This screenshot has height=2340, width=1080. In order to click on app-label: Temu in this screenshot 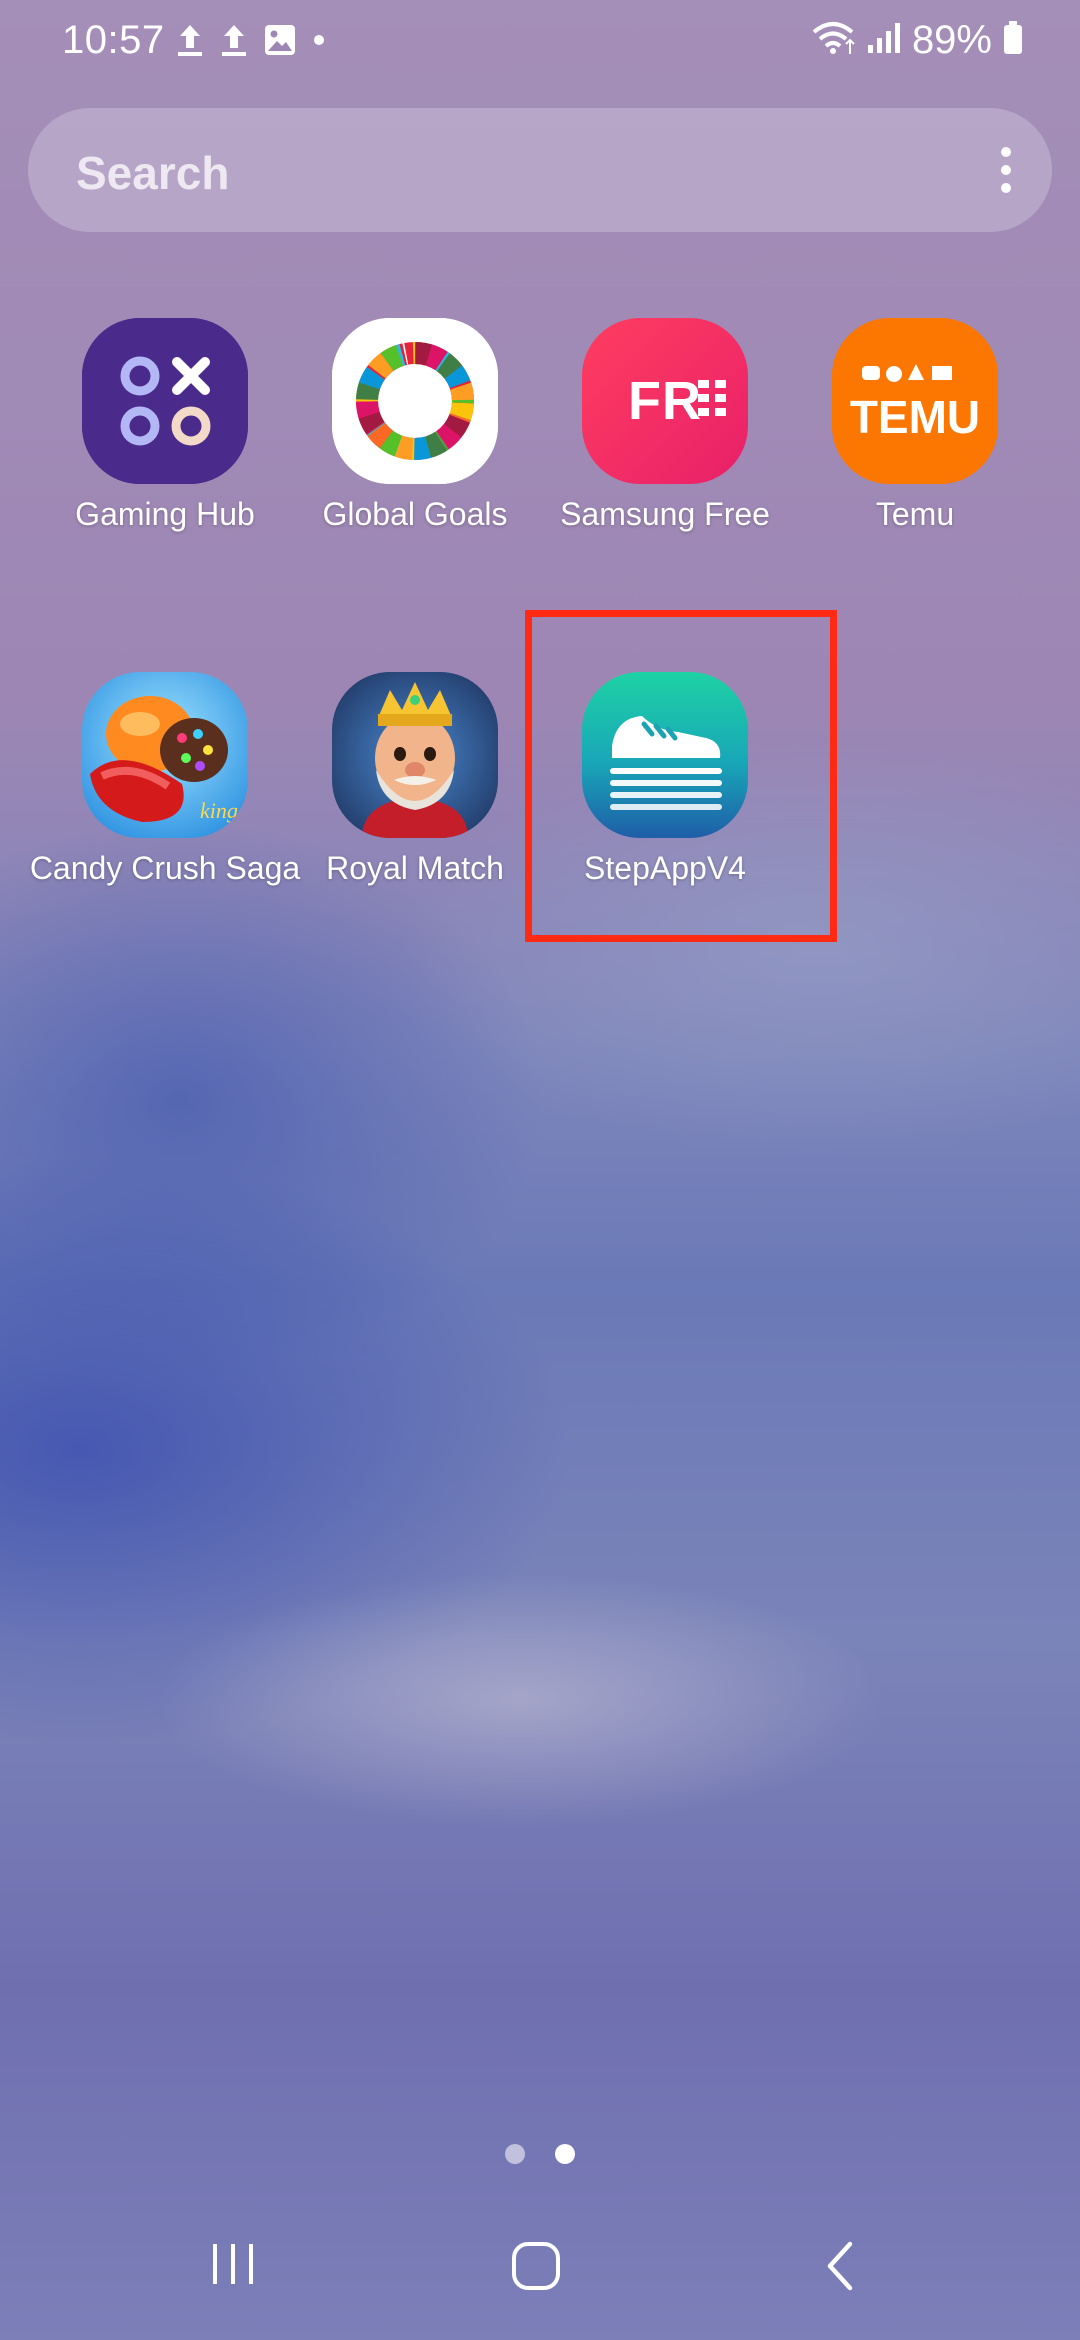, I will do `click(915, 514)`.